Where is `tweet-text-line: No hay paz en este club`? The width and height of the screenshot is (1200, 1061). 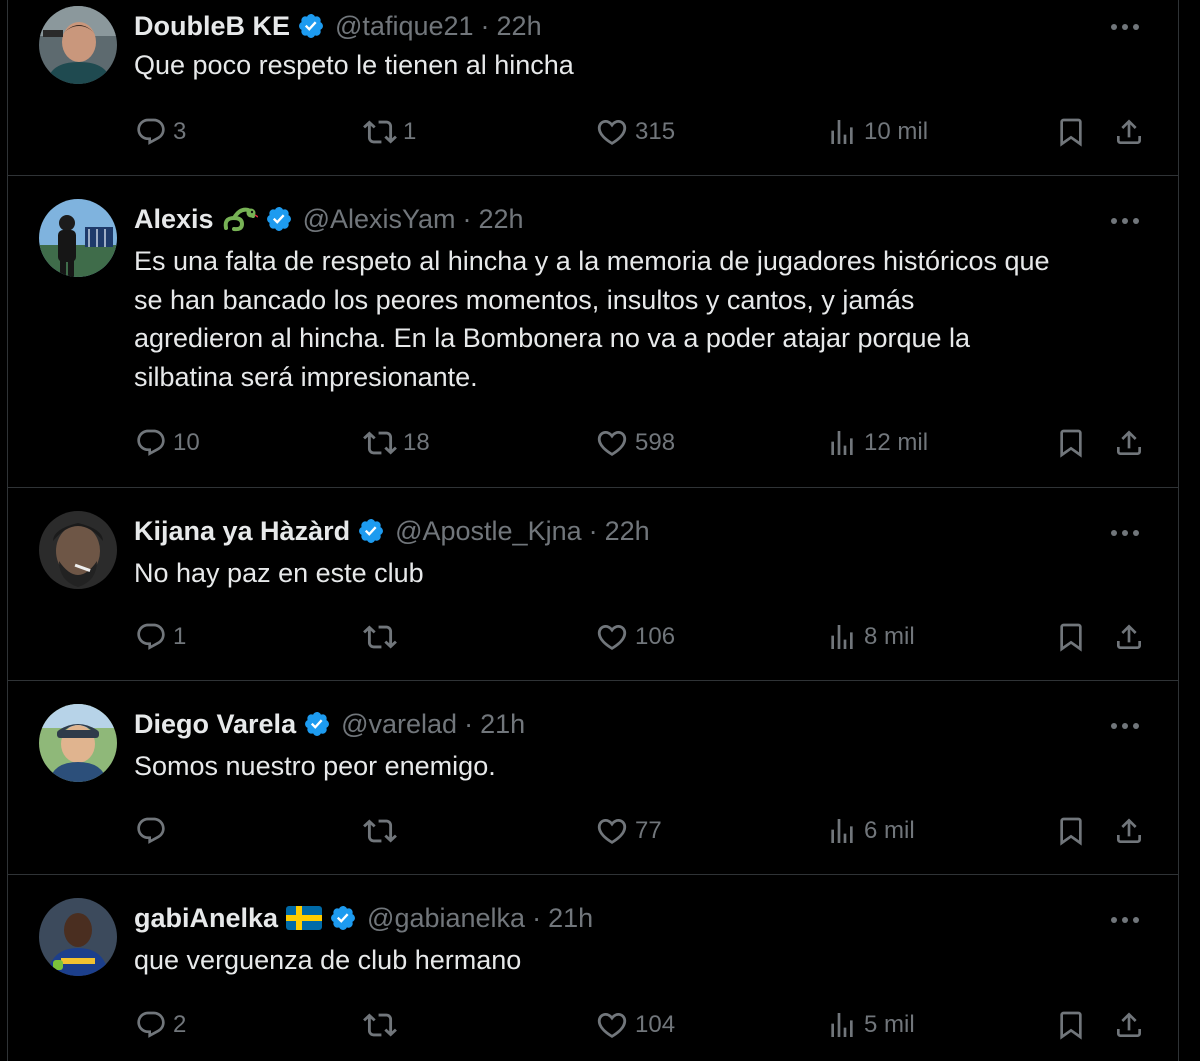 tweet-text-line: No hay paz en este club is located at coordinates (279, 573).